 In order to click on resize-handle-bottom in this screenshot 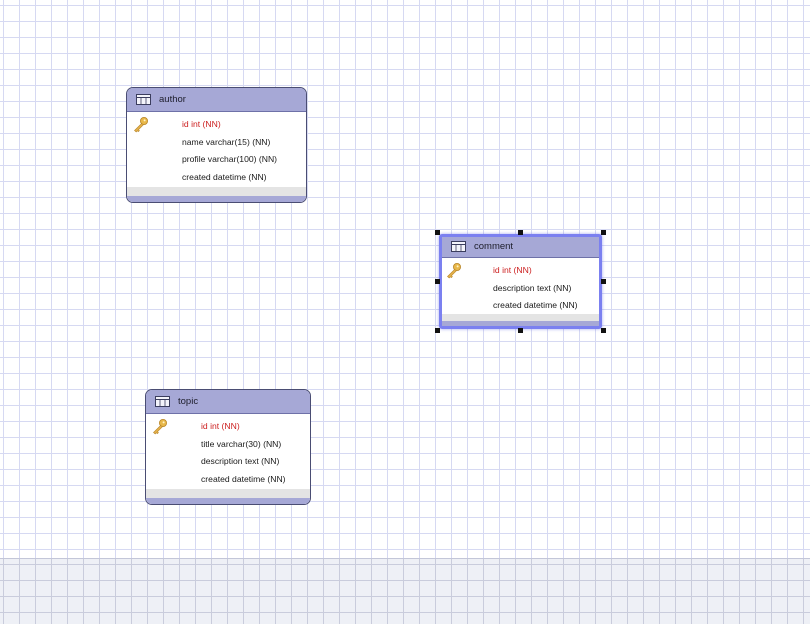, I will do `click(520, 330)`.